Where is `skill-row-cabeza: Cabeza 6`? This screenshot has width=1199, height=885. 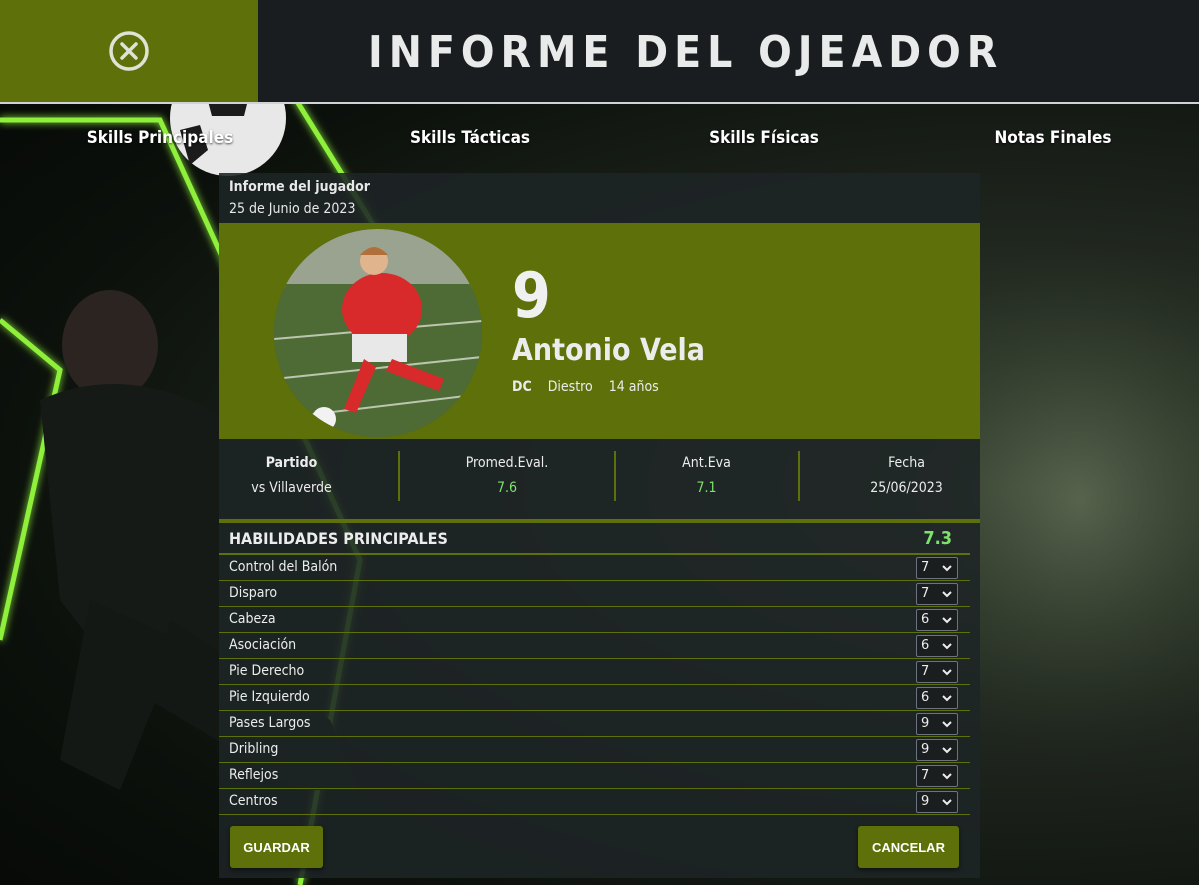 skill-row-cabeza: Cabeza 6 is located at coordinates (594, 620).